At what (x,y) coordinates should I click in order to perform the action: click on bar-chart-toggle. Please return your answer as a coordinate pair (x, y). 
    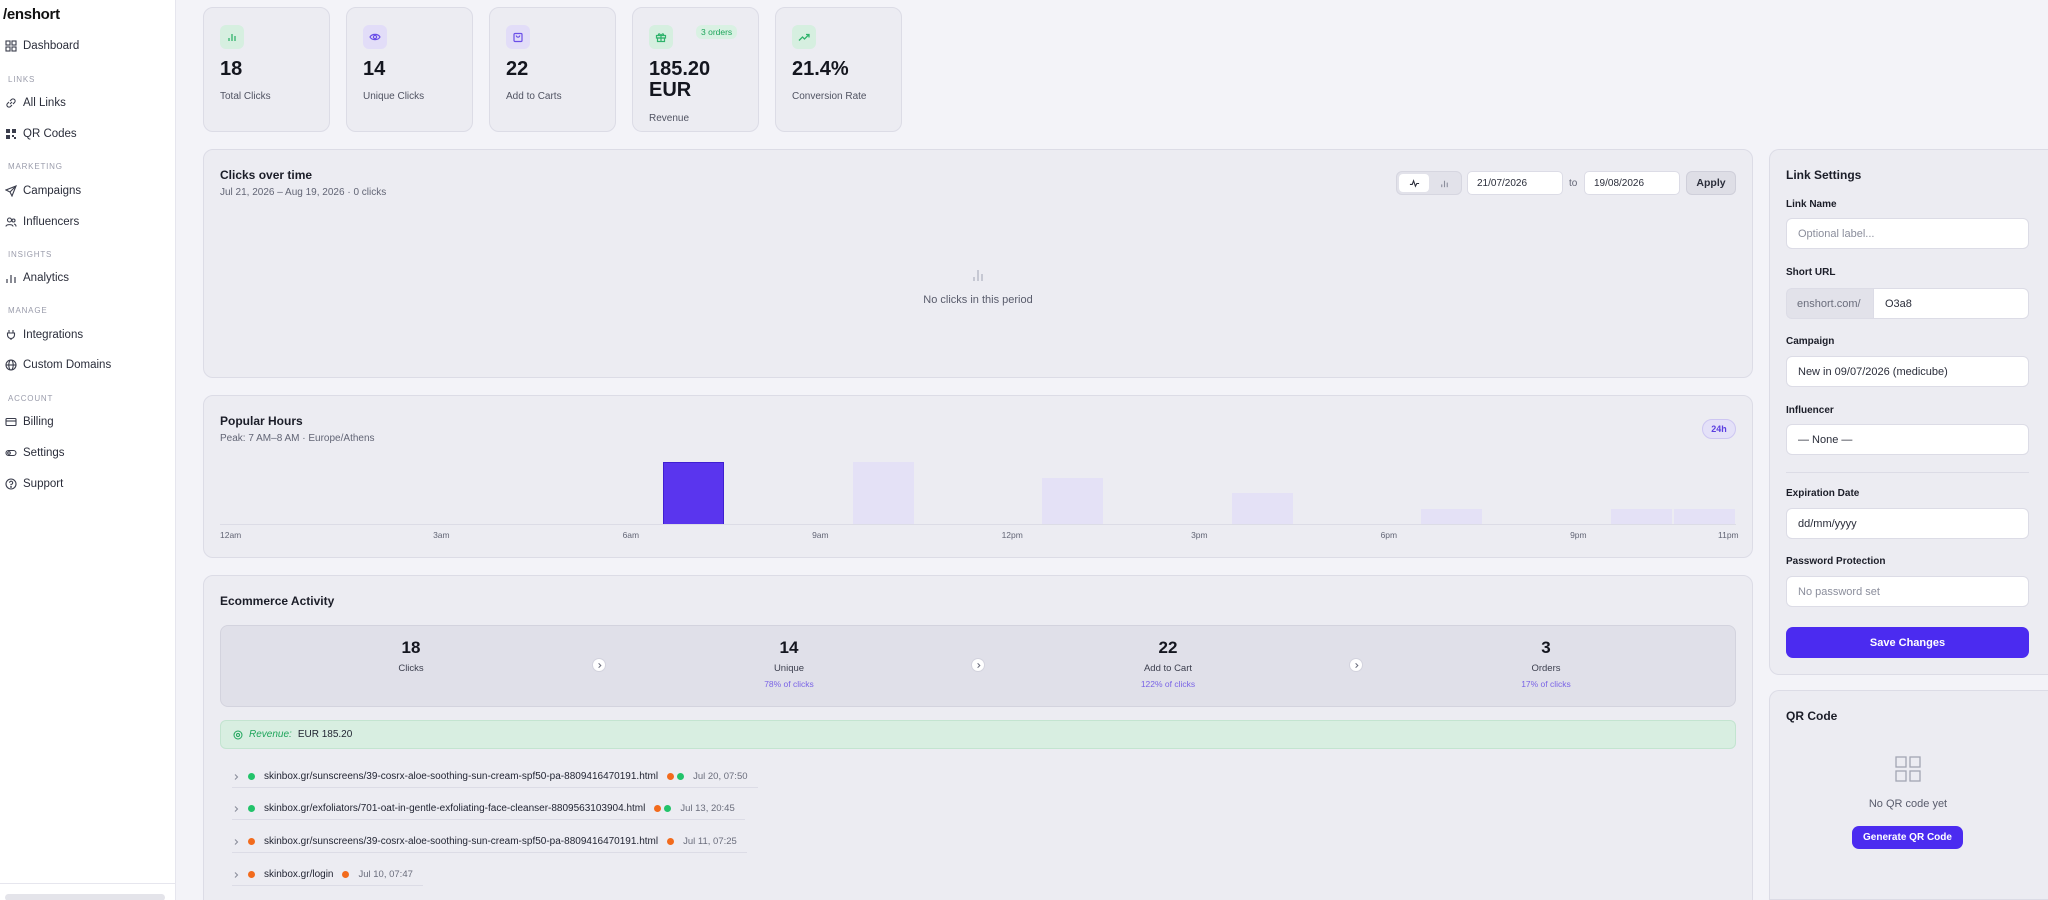
    Looking at the image, I should click on (1444, 183).